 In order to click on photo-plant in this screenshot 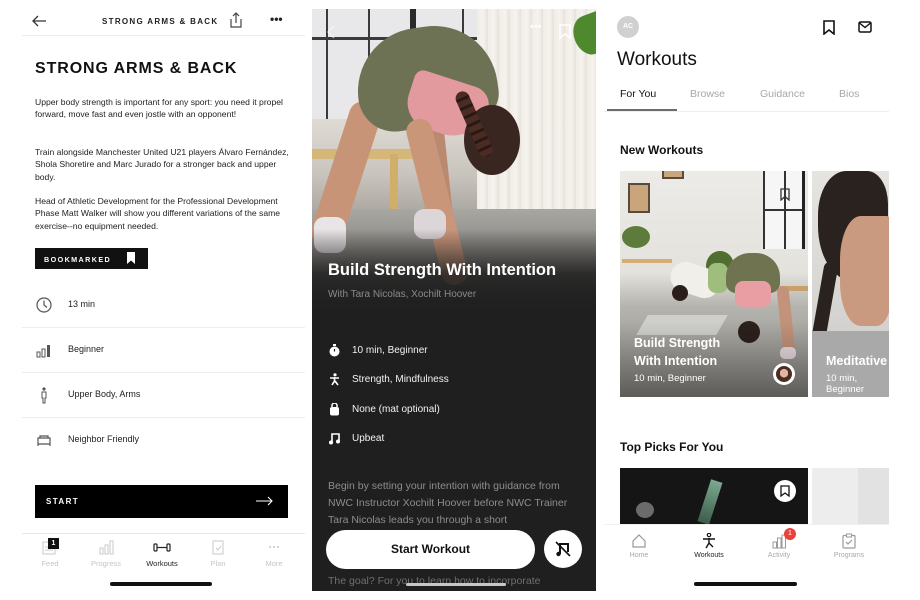, I will do `click(636, 237)`.